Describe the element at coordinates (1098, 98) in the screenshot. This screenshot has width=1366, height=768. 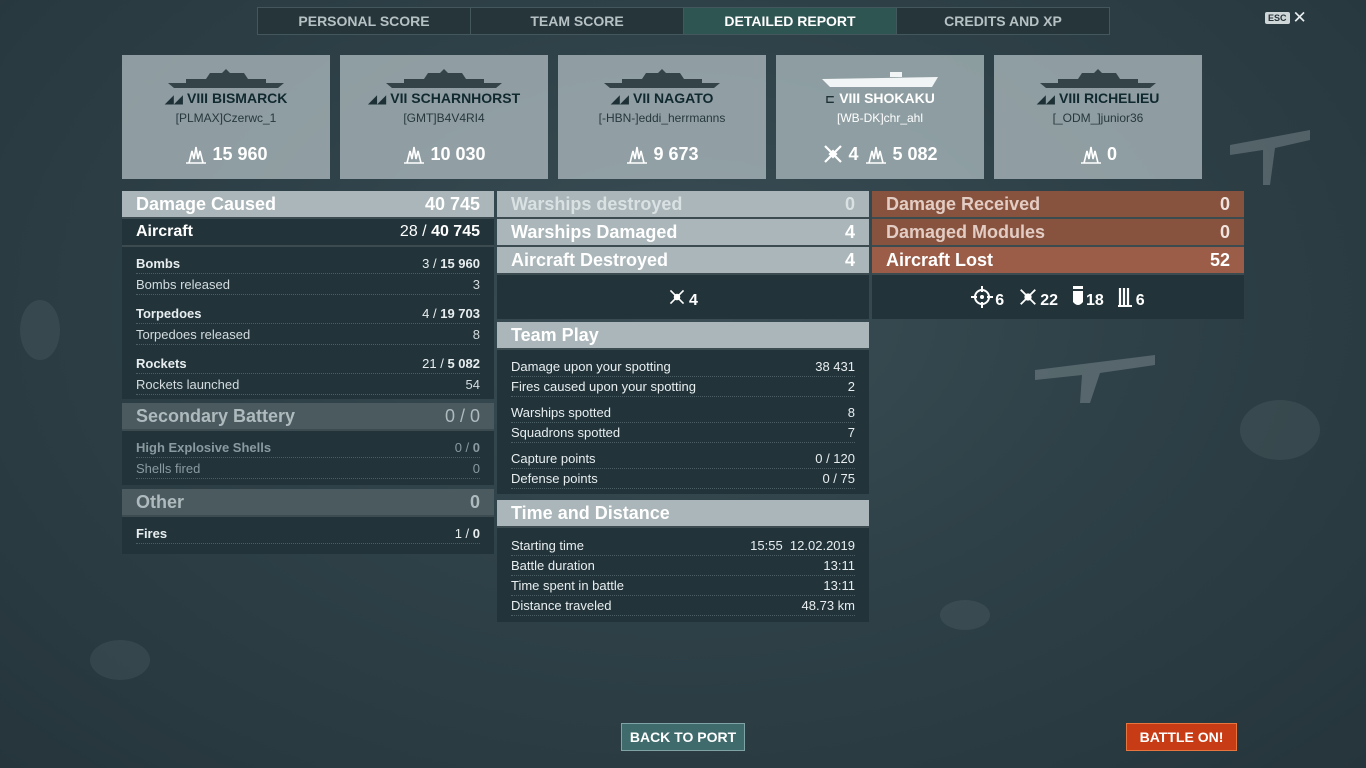
I see `ship-name: ◢◢ VIII RICHELIEU` at that location.